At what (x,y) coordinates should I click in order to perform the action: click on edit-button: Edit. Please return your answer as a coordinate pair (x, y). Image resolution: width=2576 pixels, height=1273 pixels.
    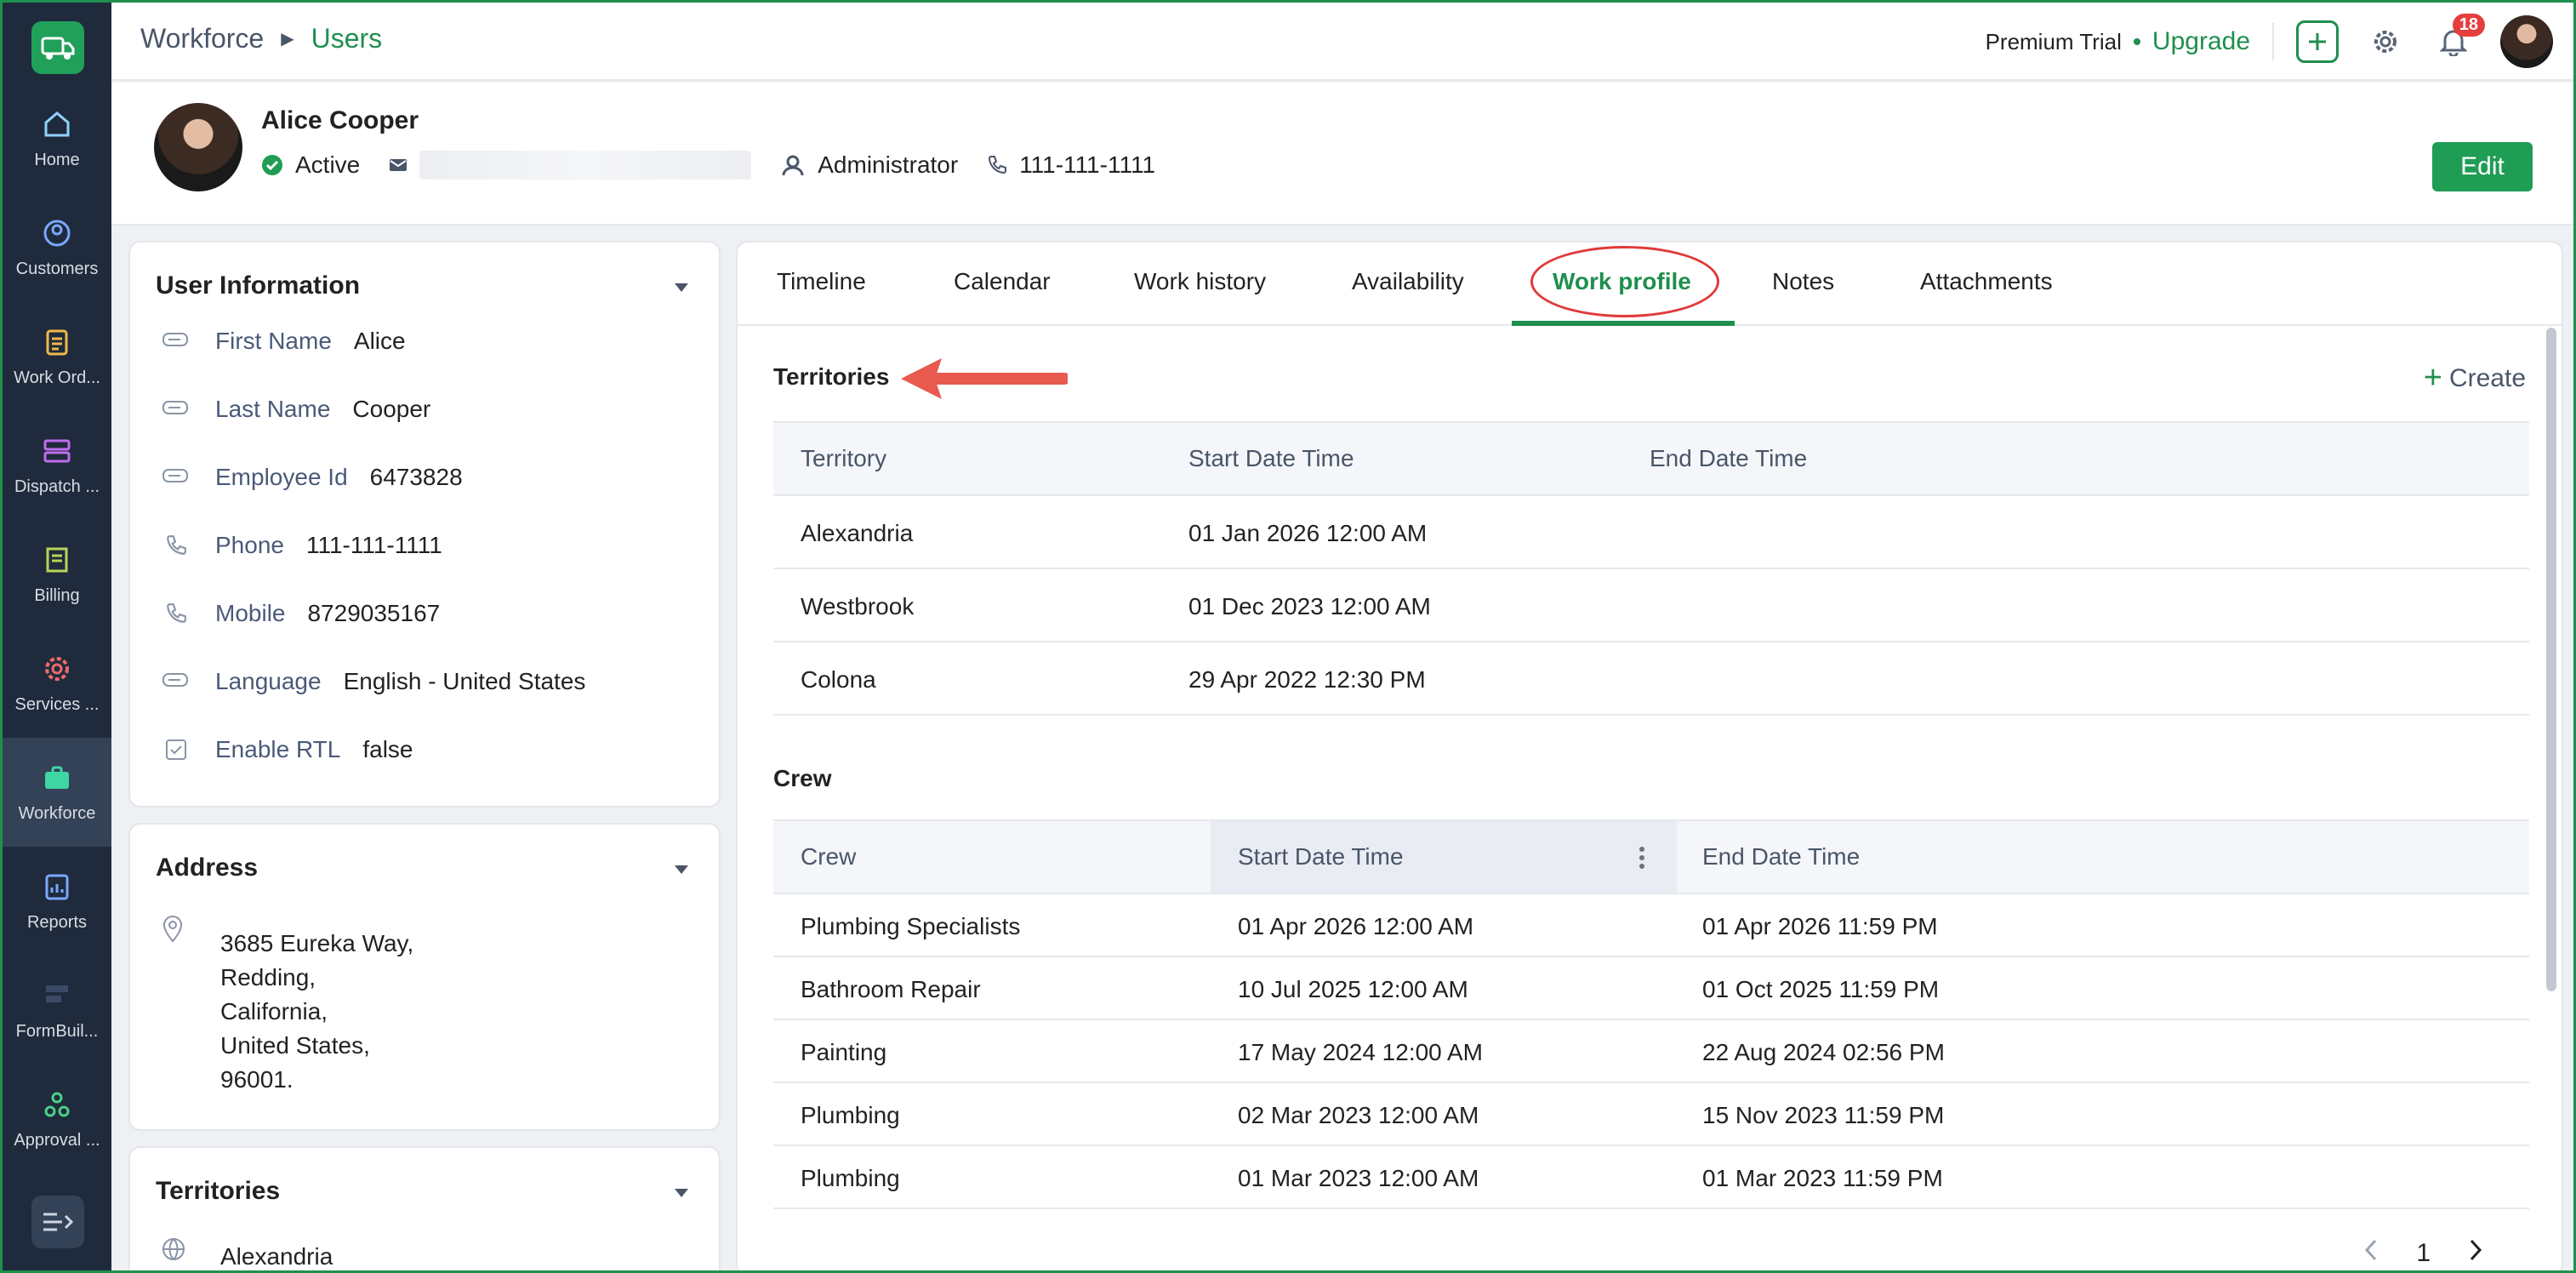
    Looking at the image, I should click on (2482, 166).